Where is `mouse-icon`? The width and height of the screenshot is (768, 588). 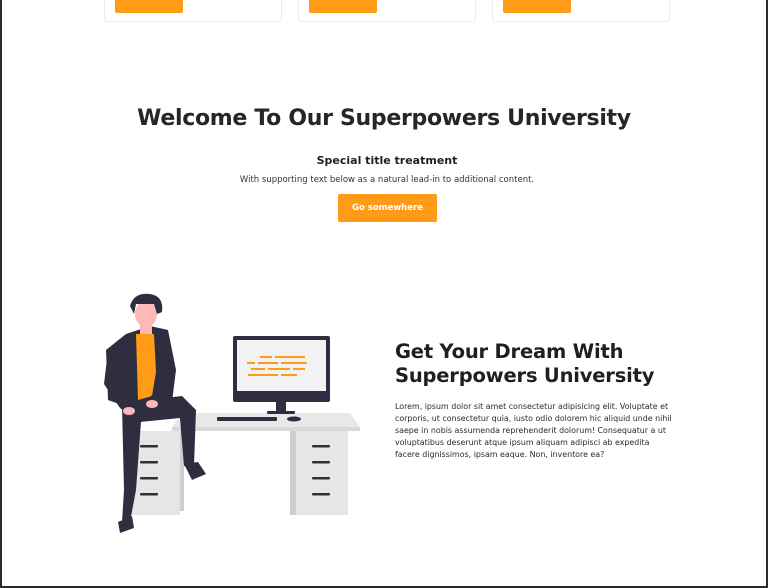
mouse-icon is located at coordinates (294, 419).